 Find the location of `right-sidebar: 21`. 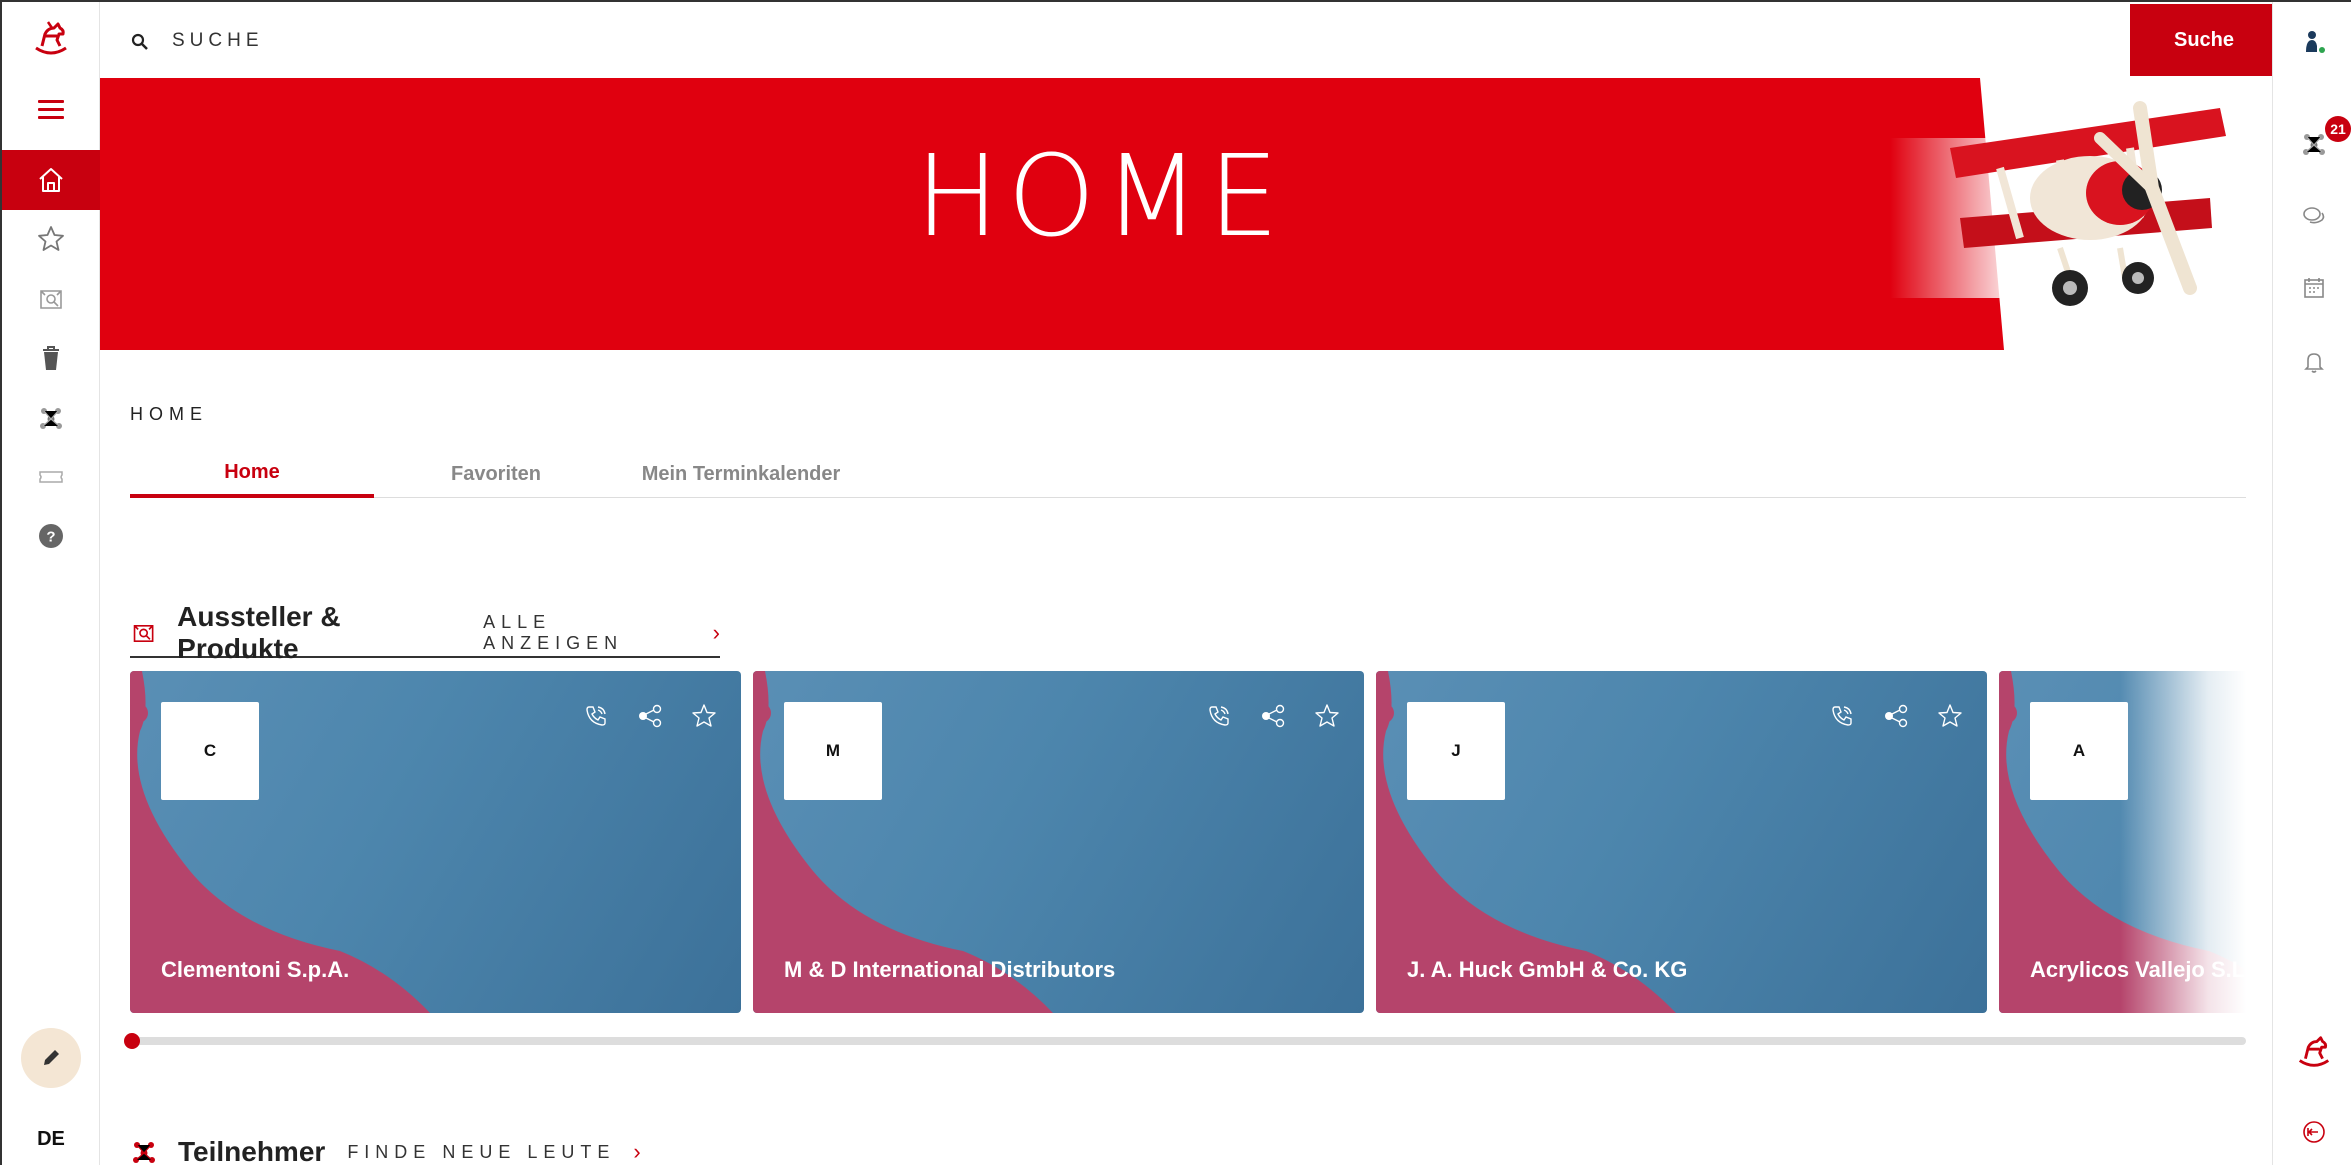

right-sidebar: 21 is located at coordinates (2311, 583).